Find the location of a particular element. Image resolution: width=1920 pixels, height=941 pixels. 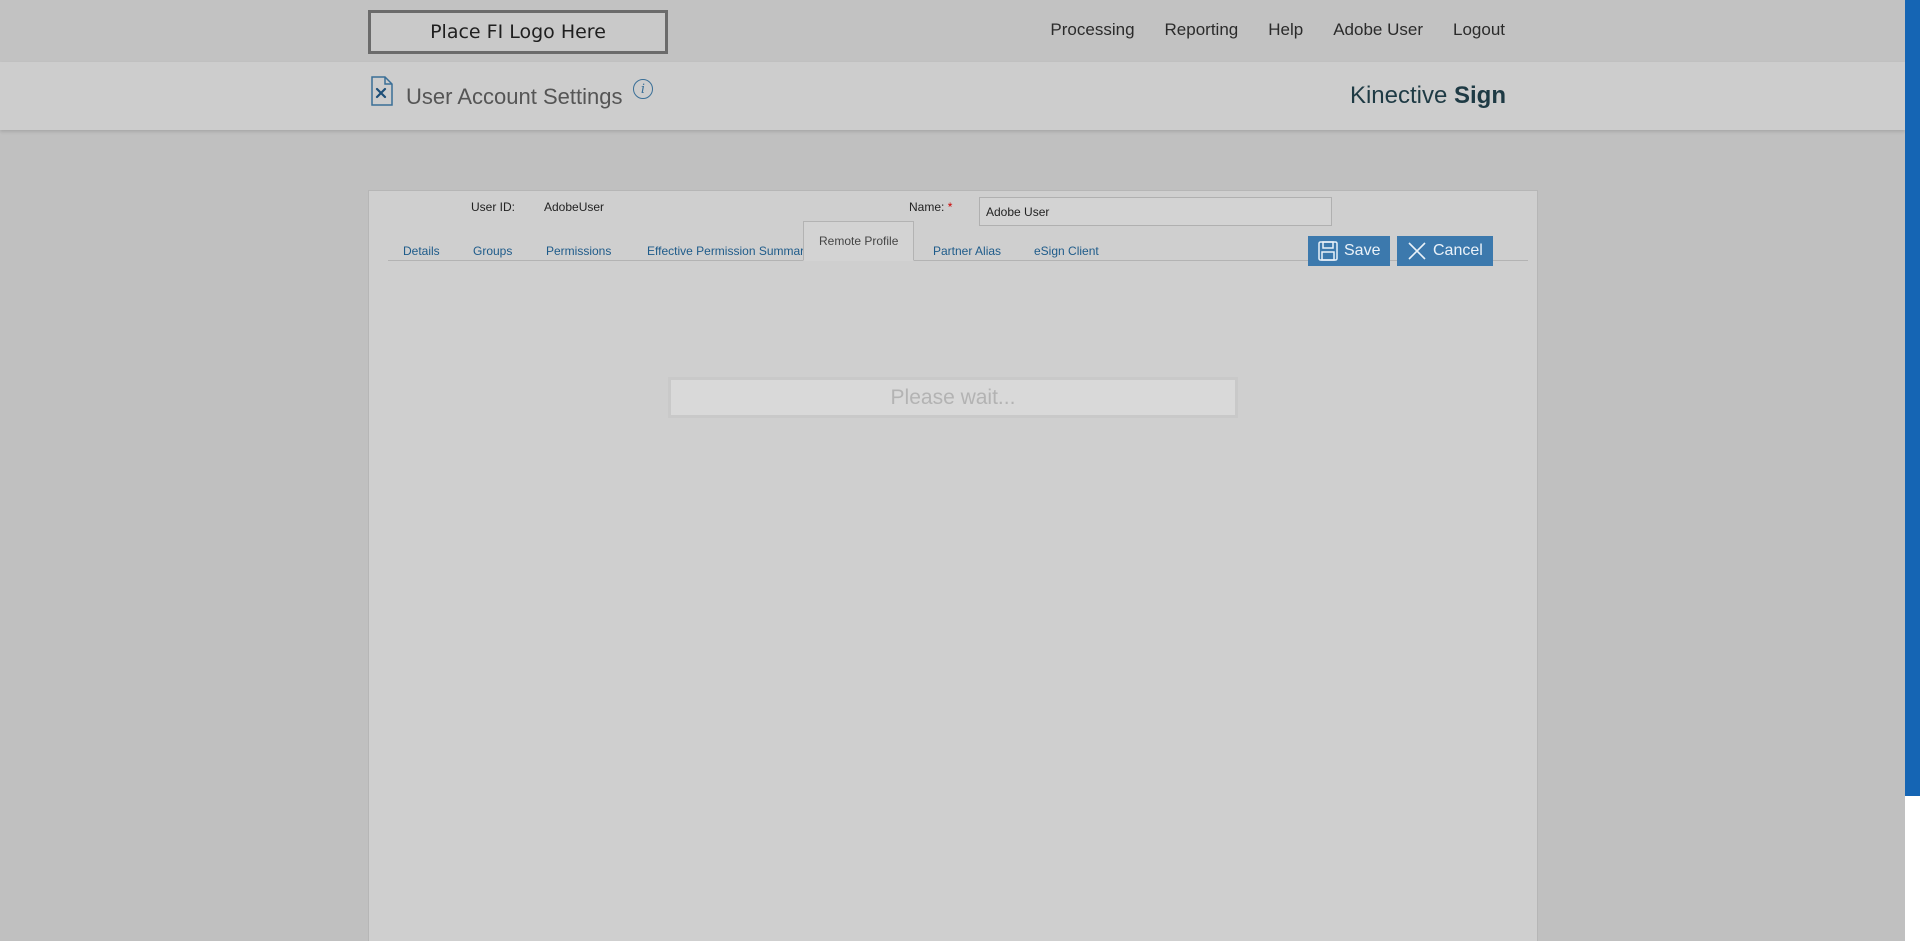

cancel-button: Cancel is located at coordinates (1445, 251).